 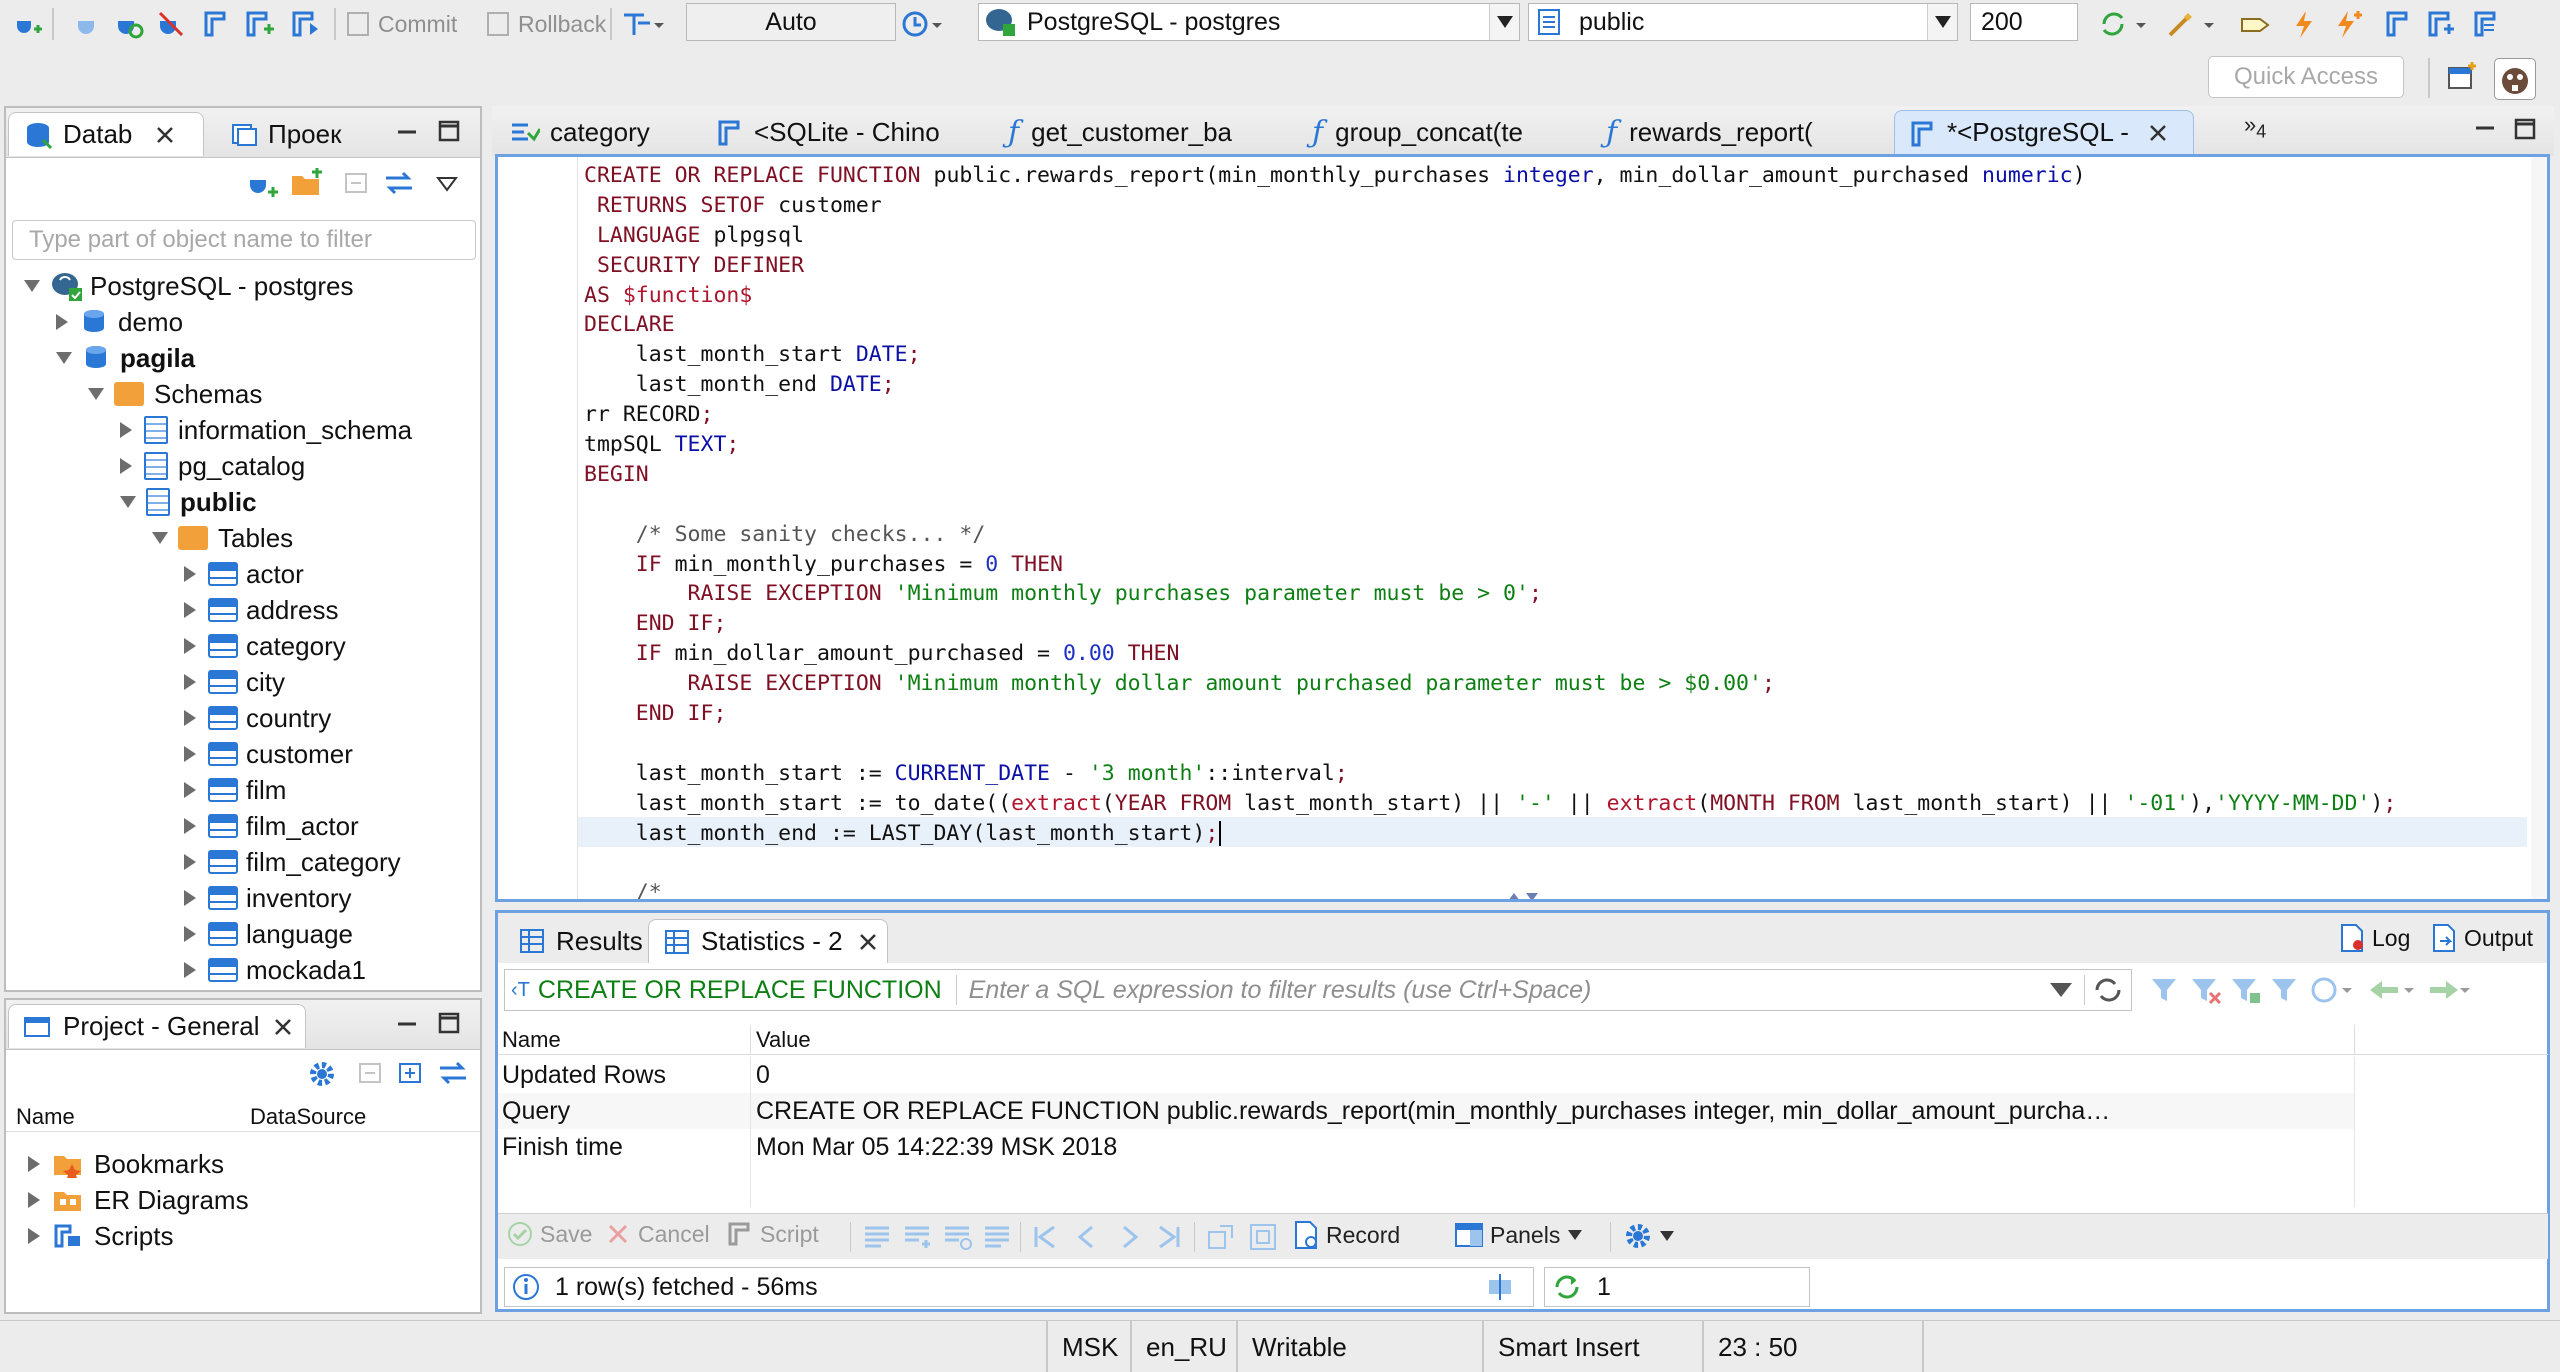 What do you see at coordinates (371, 1073) in the screenshot?
I see `collapse-all-icon` at bounding box center [371, 1073].